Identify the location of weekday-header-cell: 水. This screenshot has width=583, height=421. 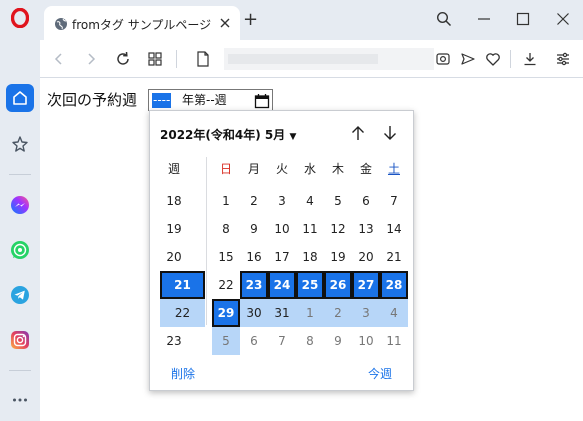
(309, 169).